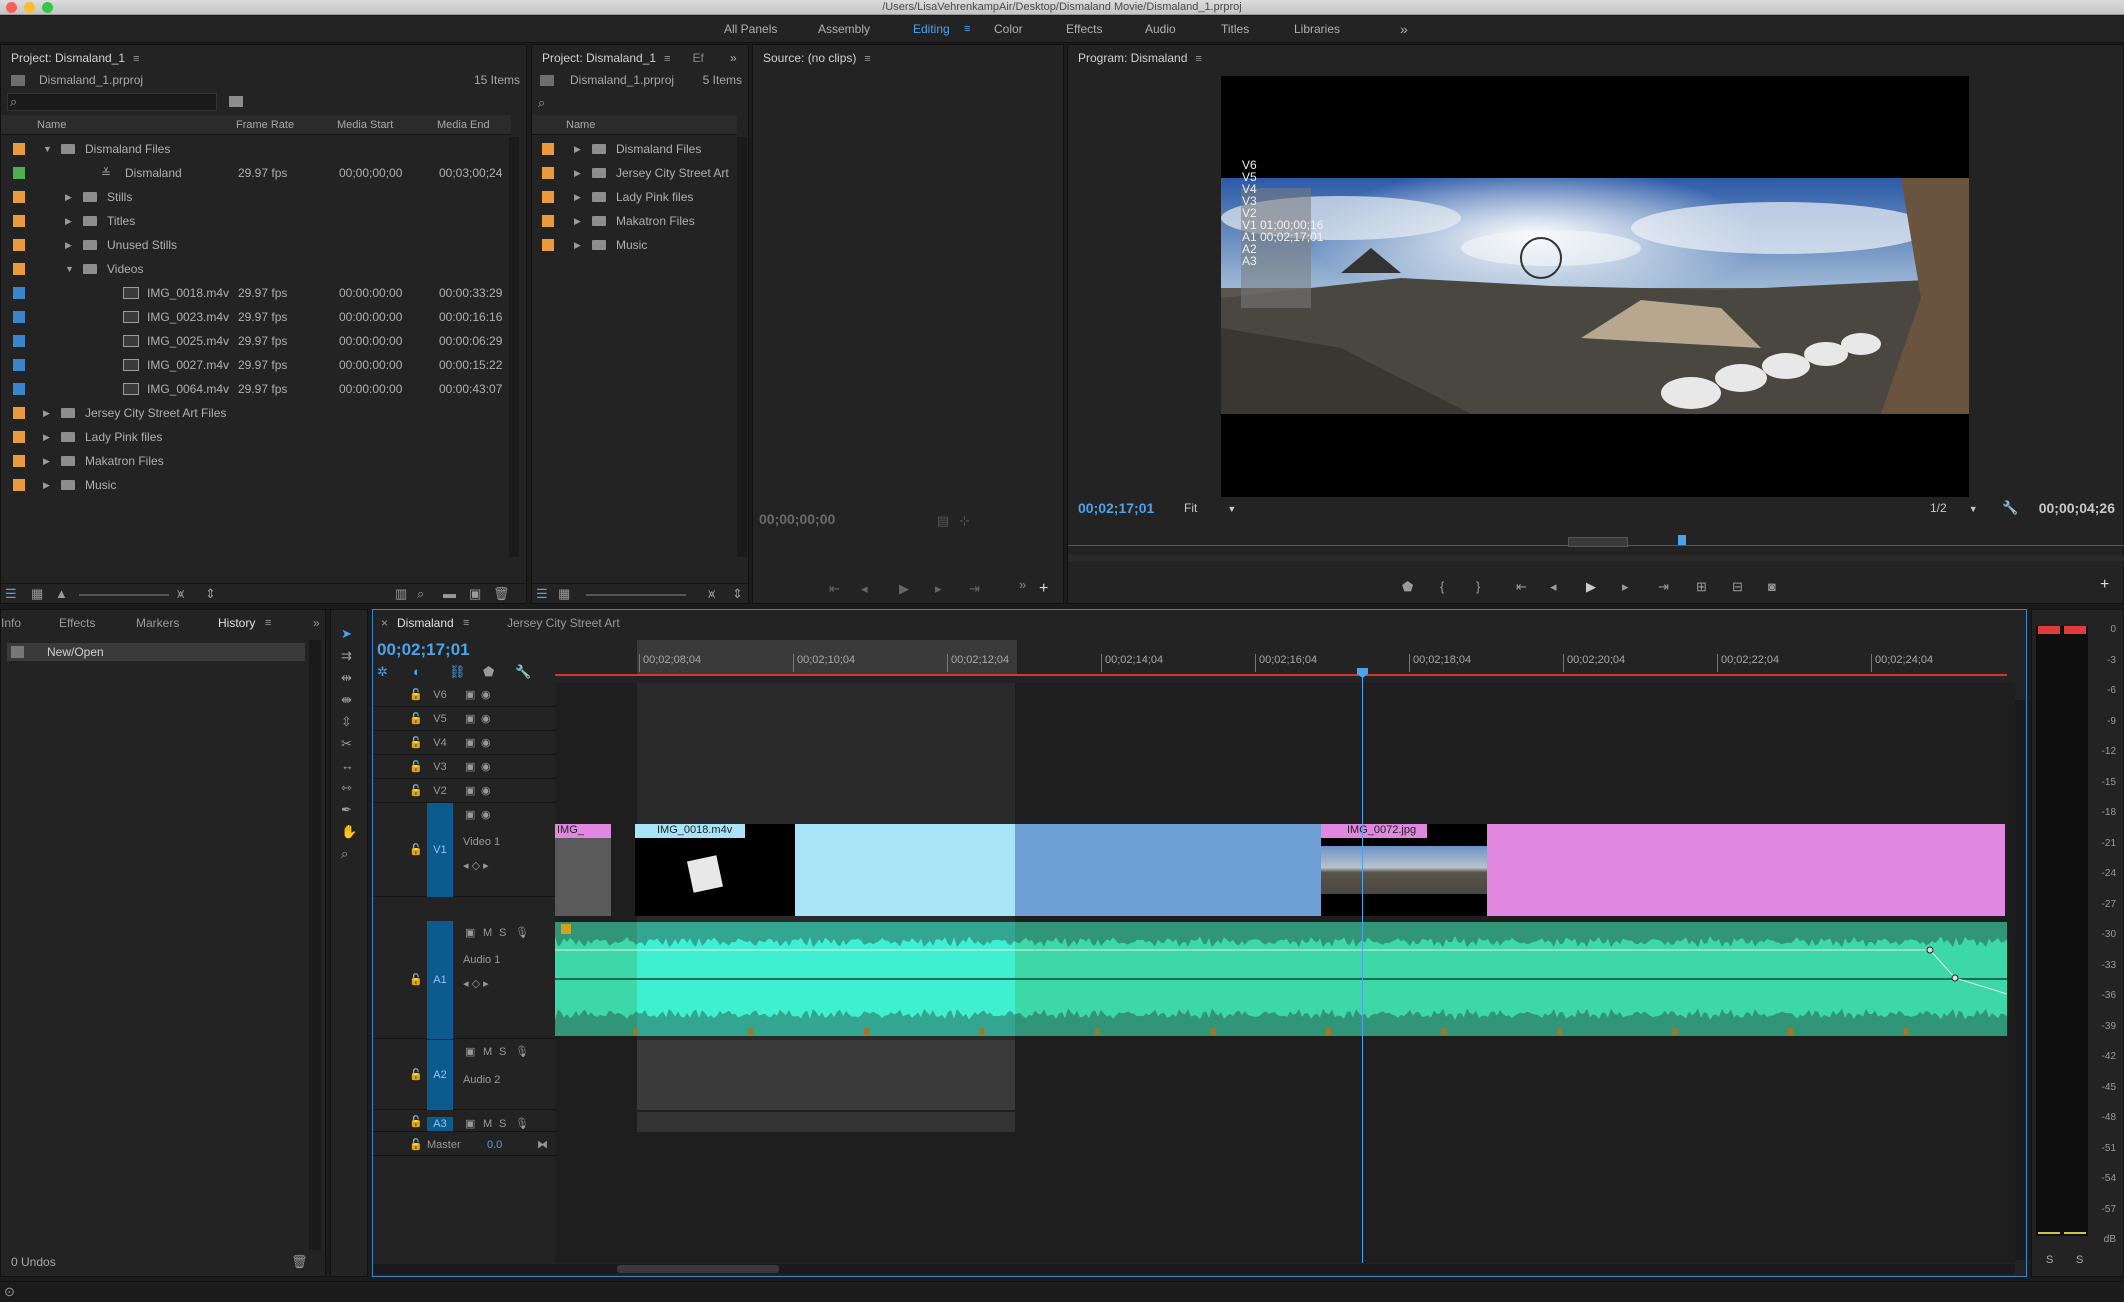 The height and width of the screenshot is (1302, 2124). Describe the element at coordinates (47, 149) in the screenshot. I see `disclosure-open-icon: ▼` at that location.